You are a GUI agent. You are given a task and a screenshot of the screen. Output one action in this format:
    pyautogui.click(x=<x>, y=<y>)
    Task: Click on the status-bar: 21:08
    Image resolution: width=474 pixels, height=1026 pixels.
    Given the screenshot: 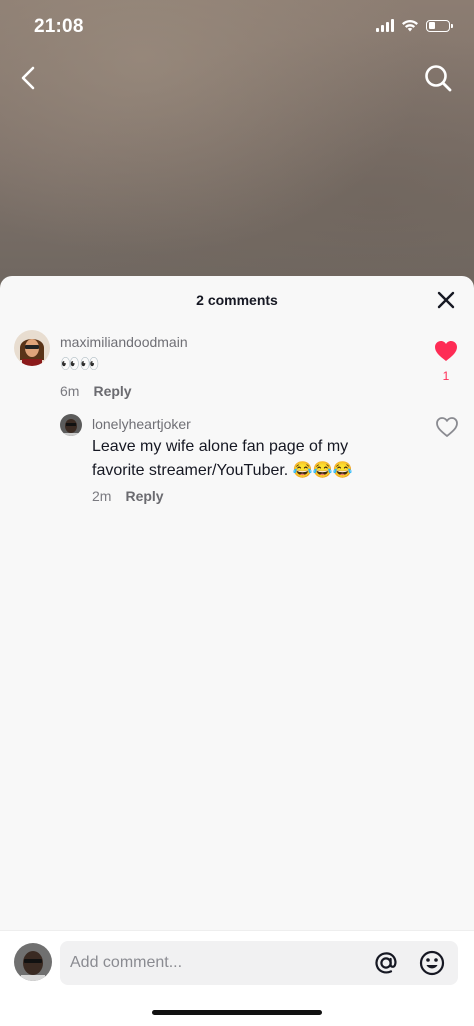 What is the action you would take?
    pyautogui.click(x=237, y=28)
    